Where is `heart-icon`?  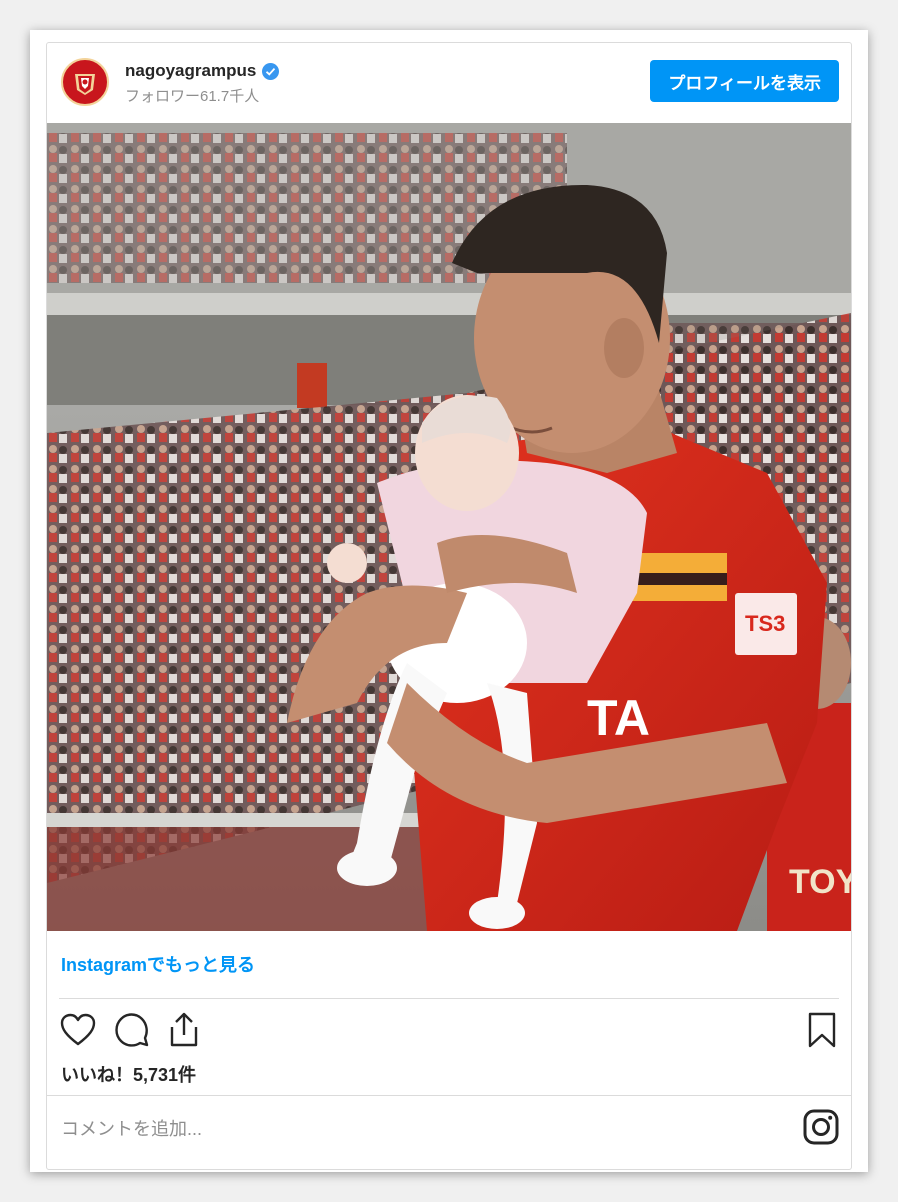
heart-icon is located at coordinates (78, 1029).